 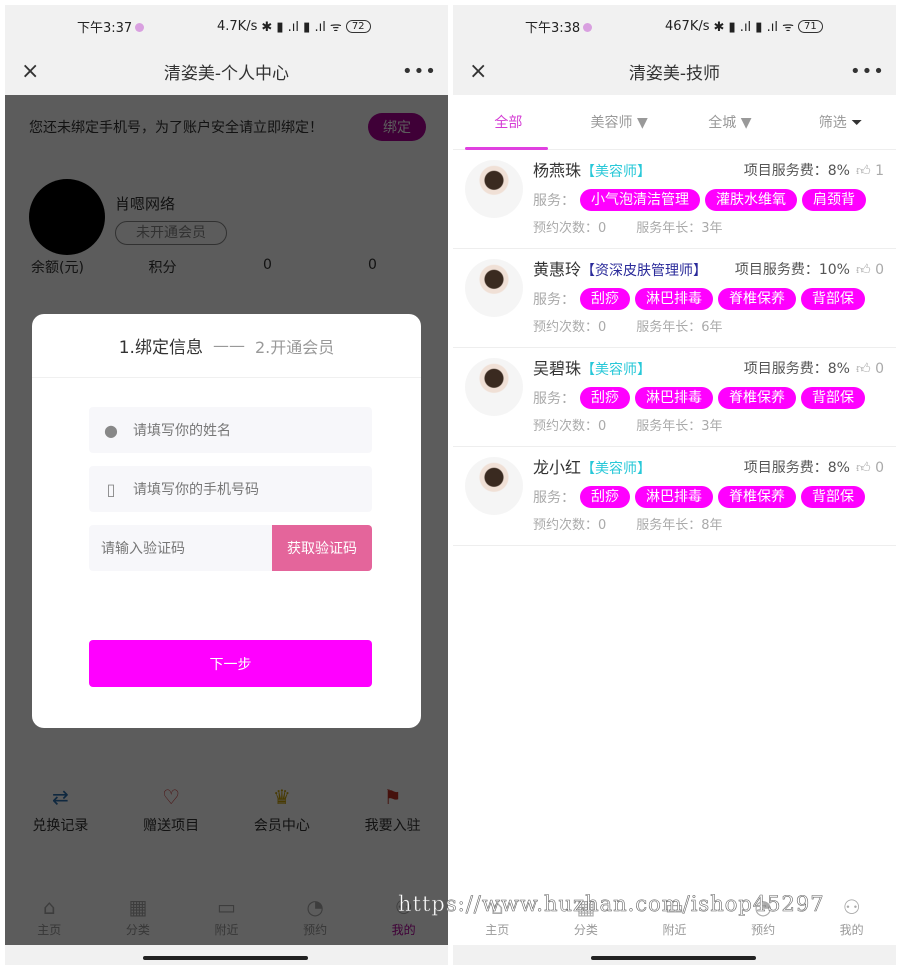 I want to click on quick-gift-items: ♡ 赠送项目, so click(x=171, y=810).